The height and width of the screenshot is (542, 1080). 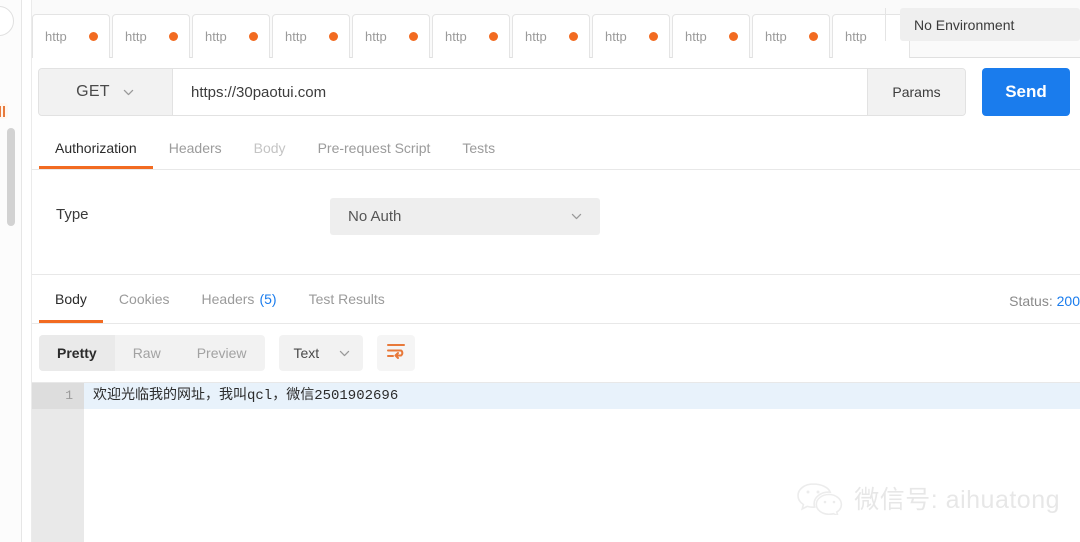 I want to click on tab-label: Tests, so click(x=479, y=147).